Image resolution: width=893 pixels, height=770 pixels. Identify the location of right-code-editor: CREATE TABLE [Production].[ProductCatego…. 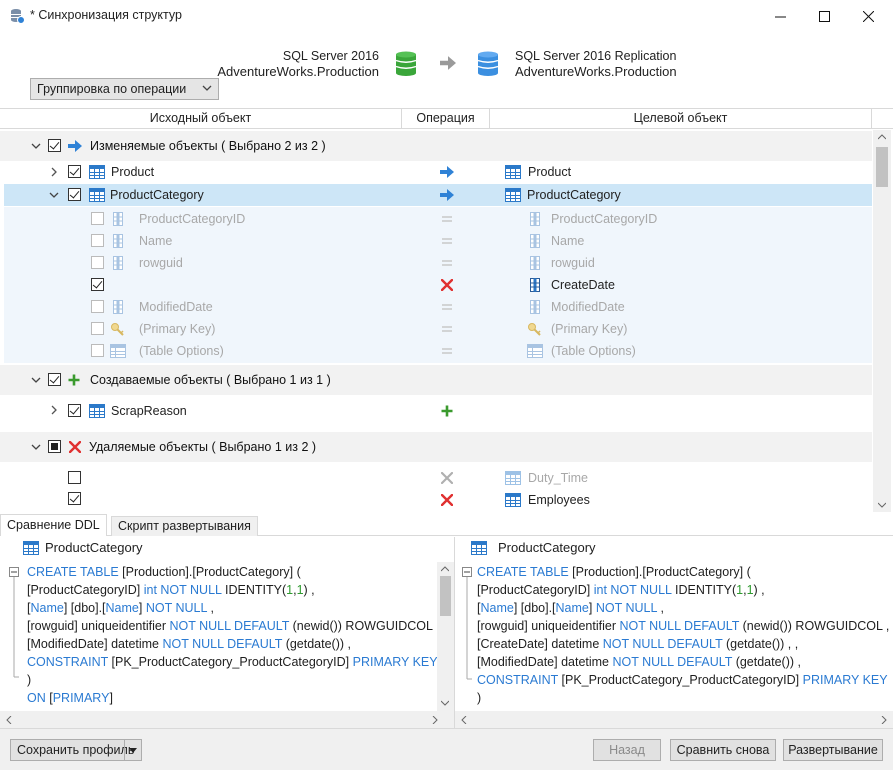
(684, 638).